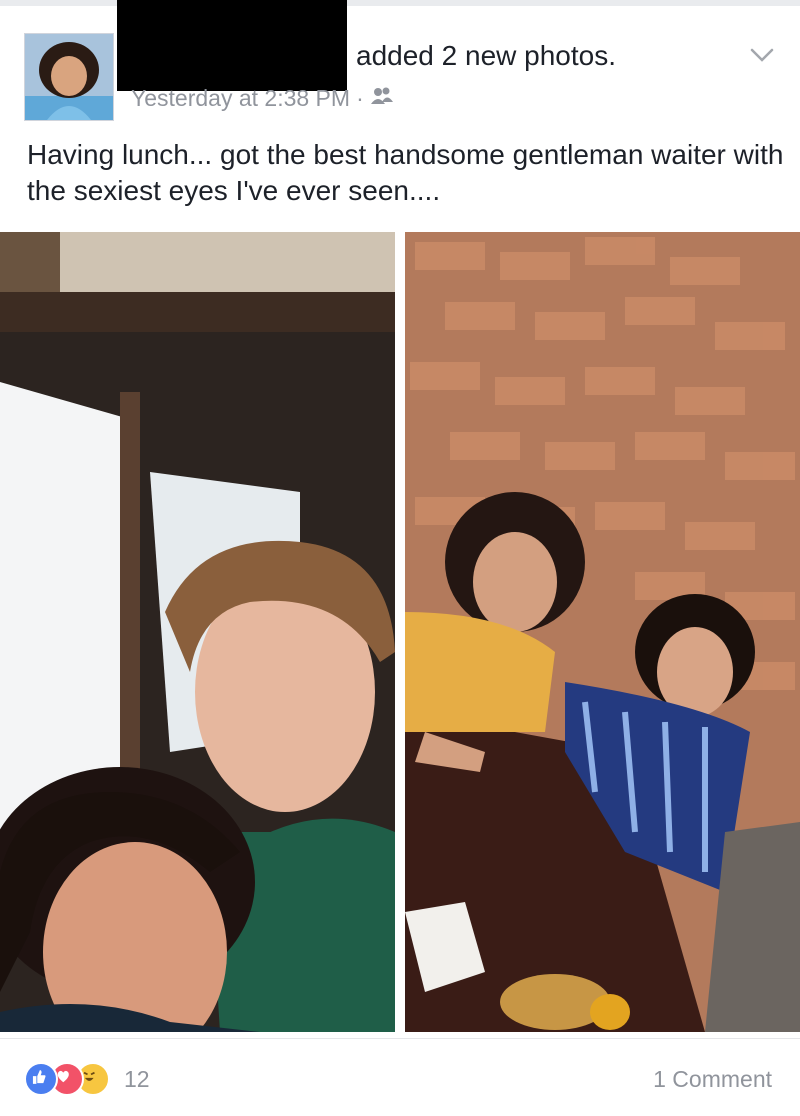  What do you see at coordinates (232, 45) in the screenshot?
I see `redacted-author-name` at bounding box center [232, 45].